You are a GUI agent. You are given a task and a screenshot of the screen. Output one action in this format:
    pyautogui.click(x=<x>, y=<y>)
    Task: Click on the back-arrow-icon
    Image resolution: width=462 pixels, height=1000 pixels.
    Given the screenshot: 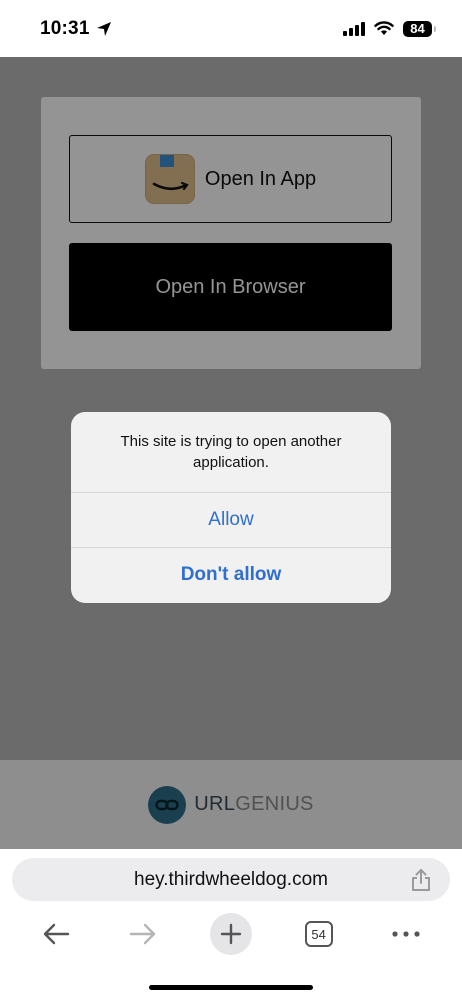 What is the action you would take?
    pyautogui.click(x=56, y=934)
    